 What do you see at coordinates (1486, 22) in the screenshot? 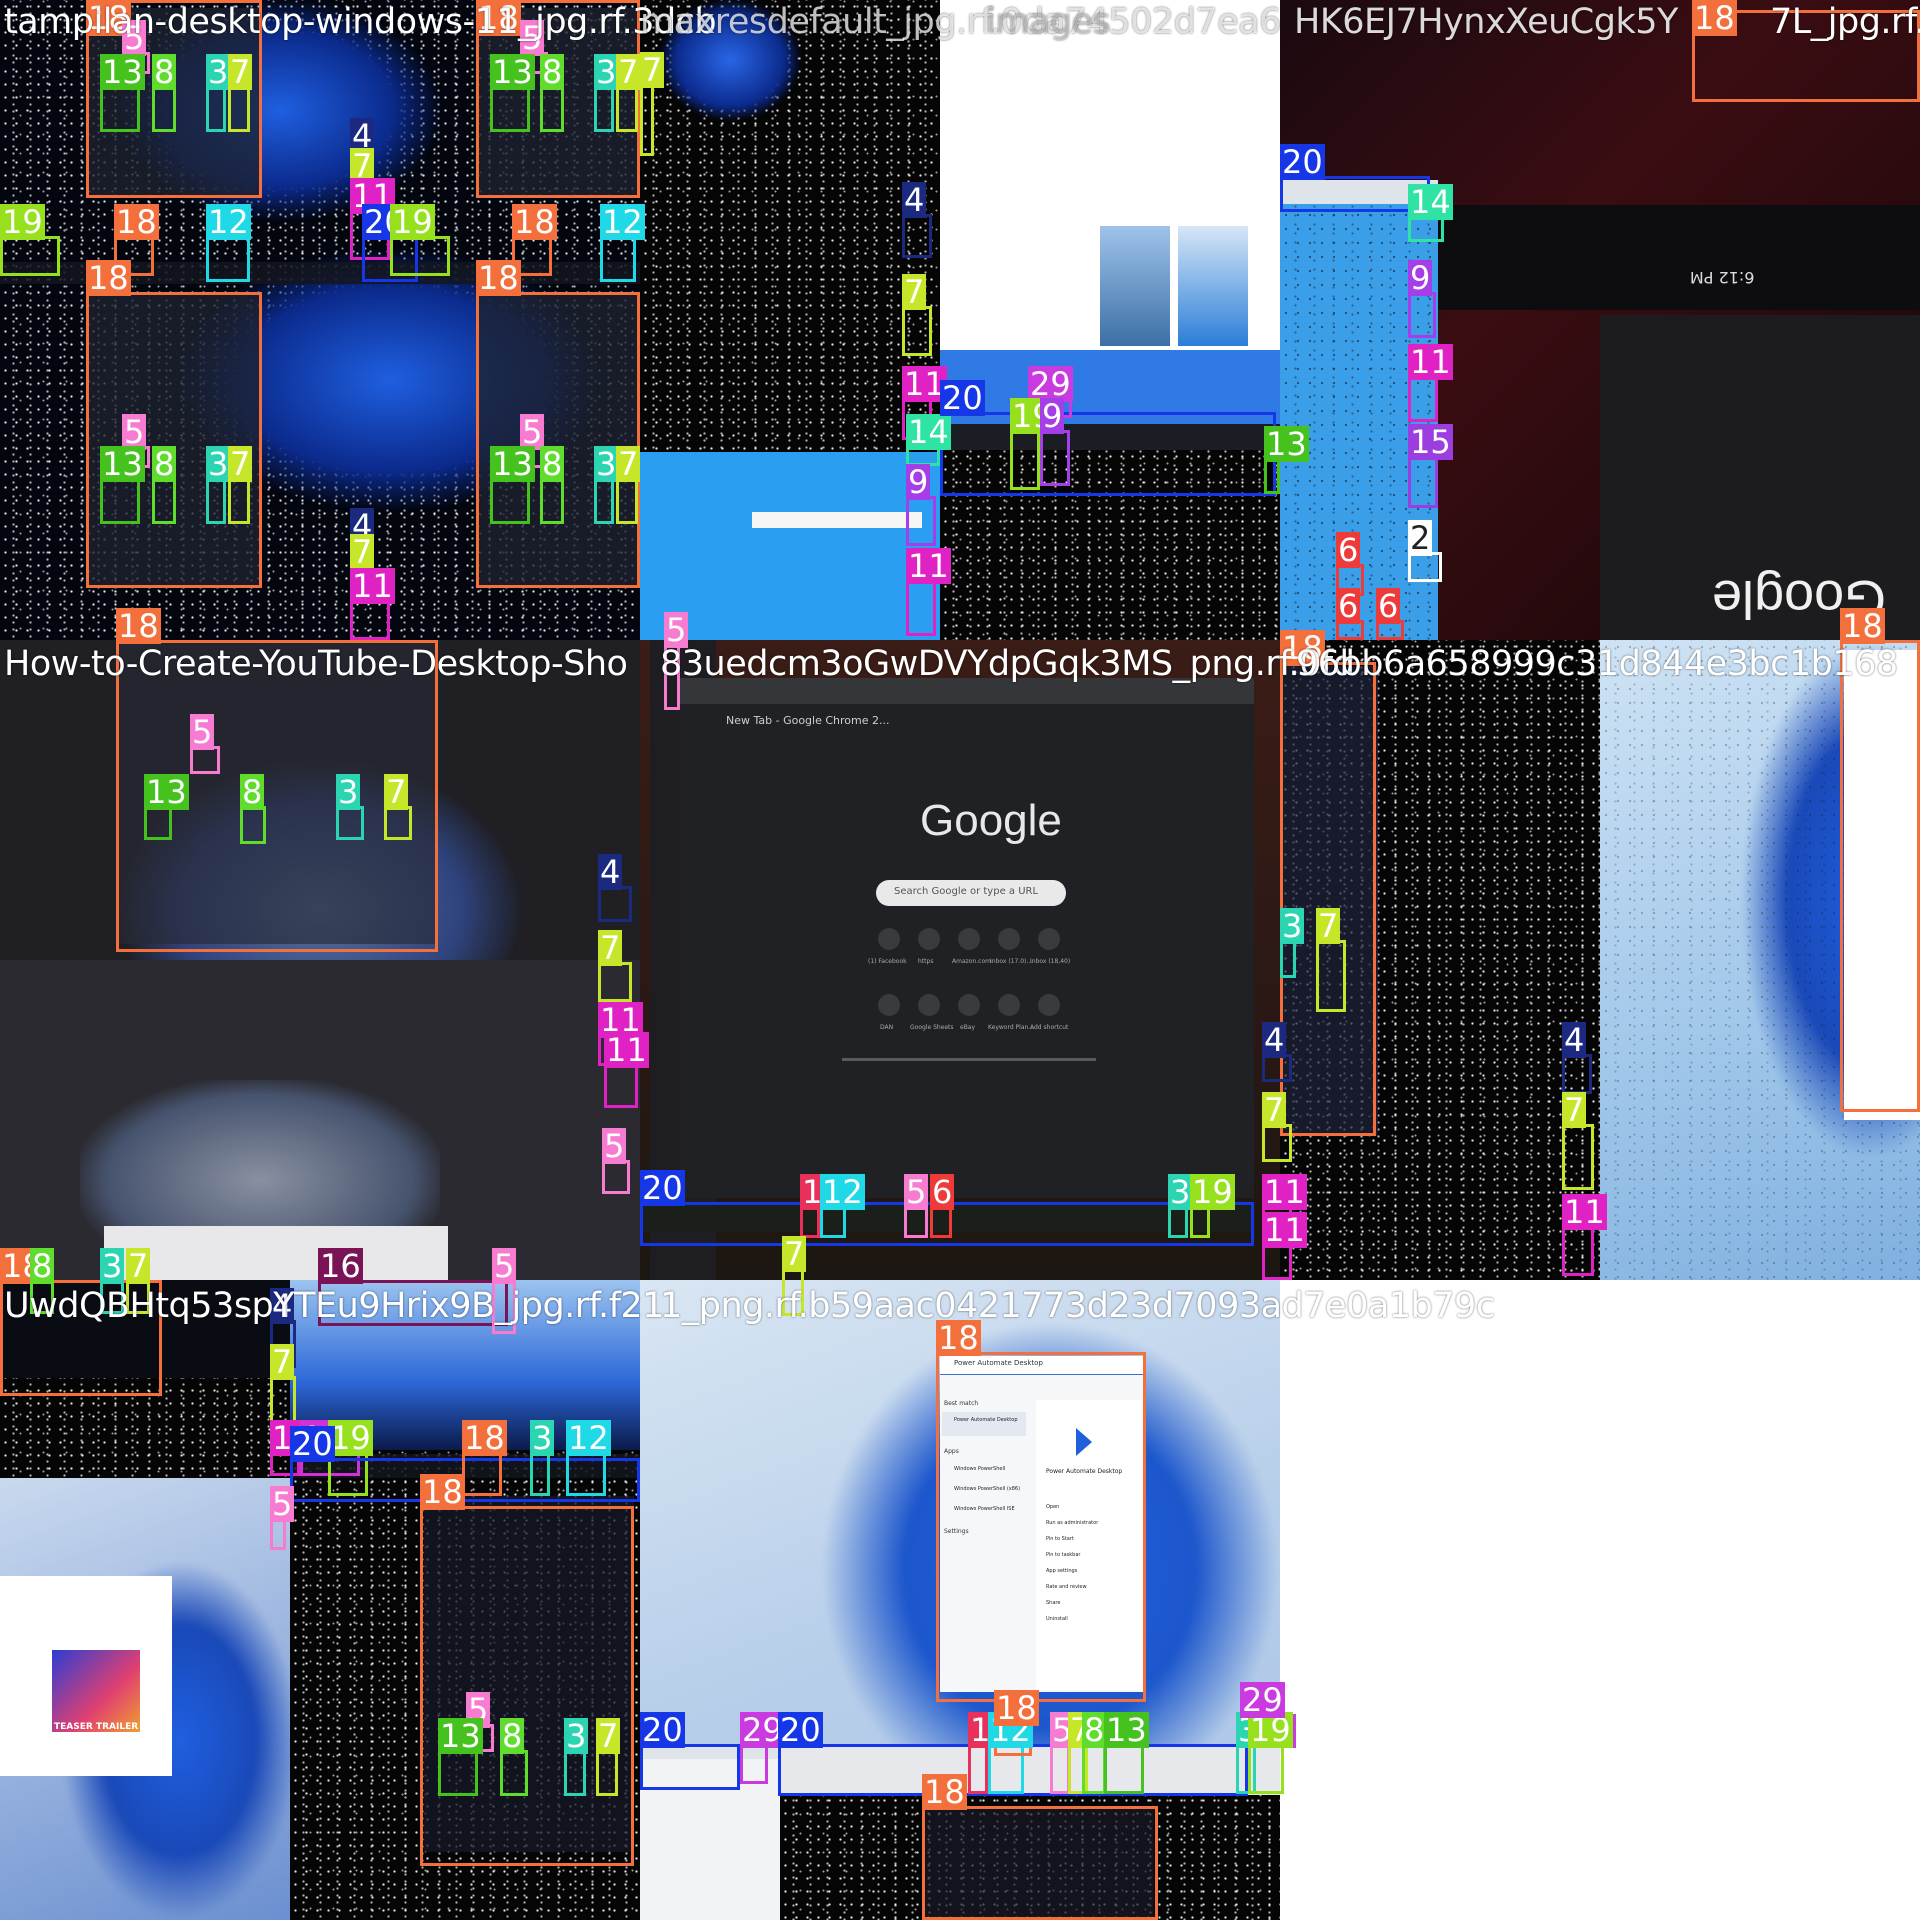
I see `tile-caption: HK6EJ7HynxXeuCgk5Y` at bounding box center [1486, 22].